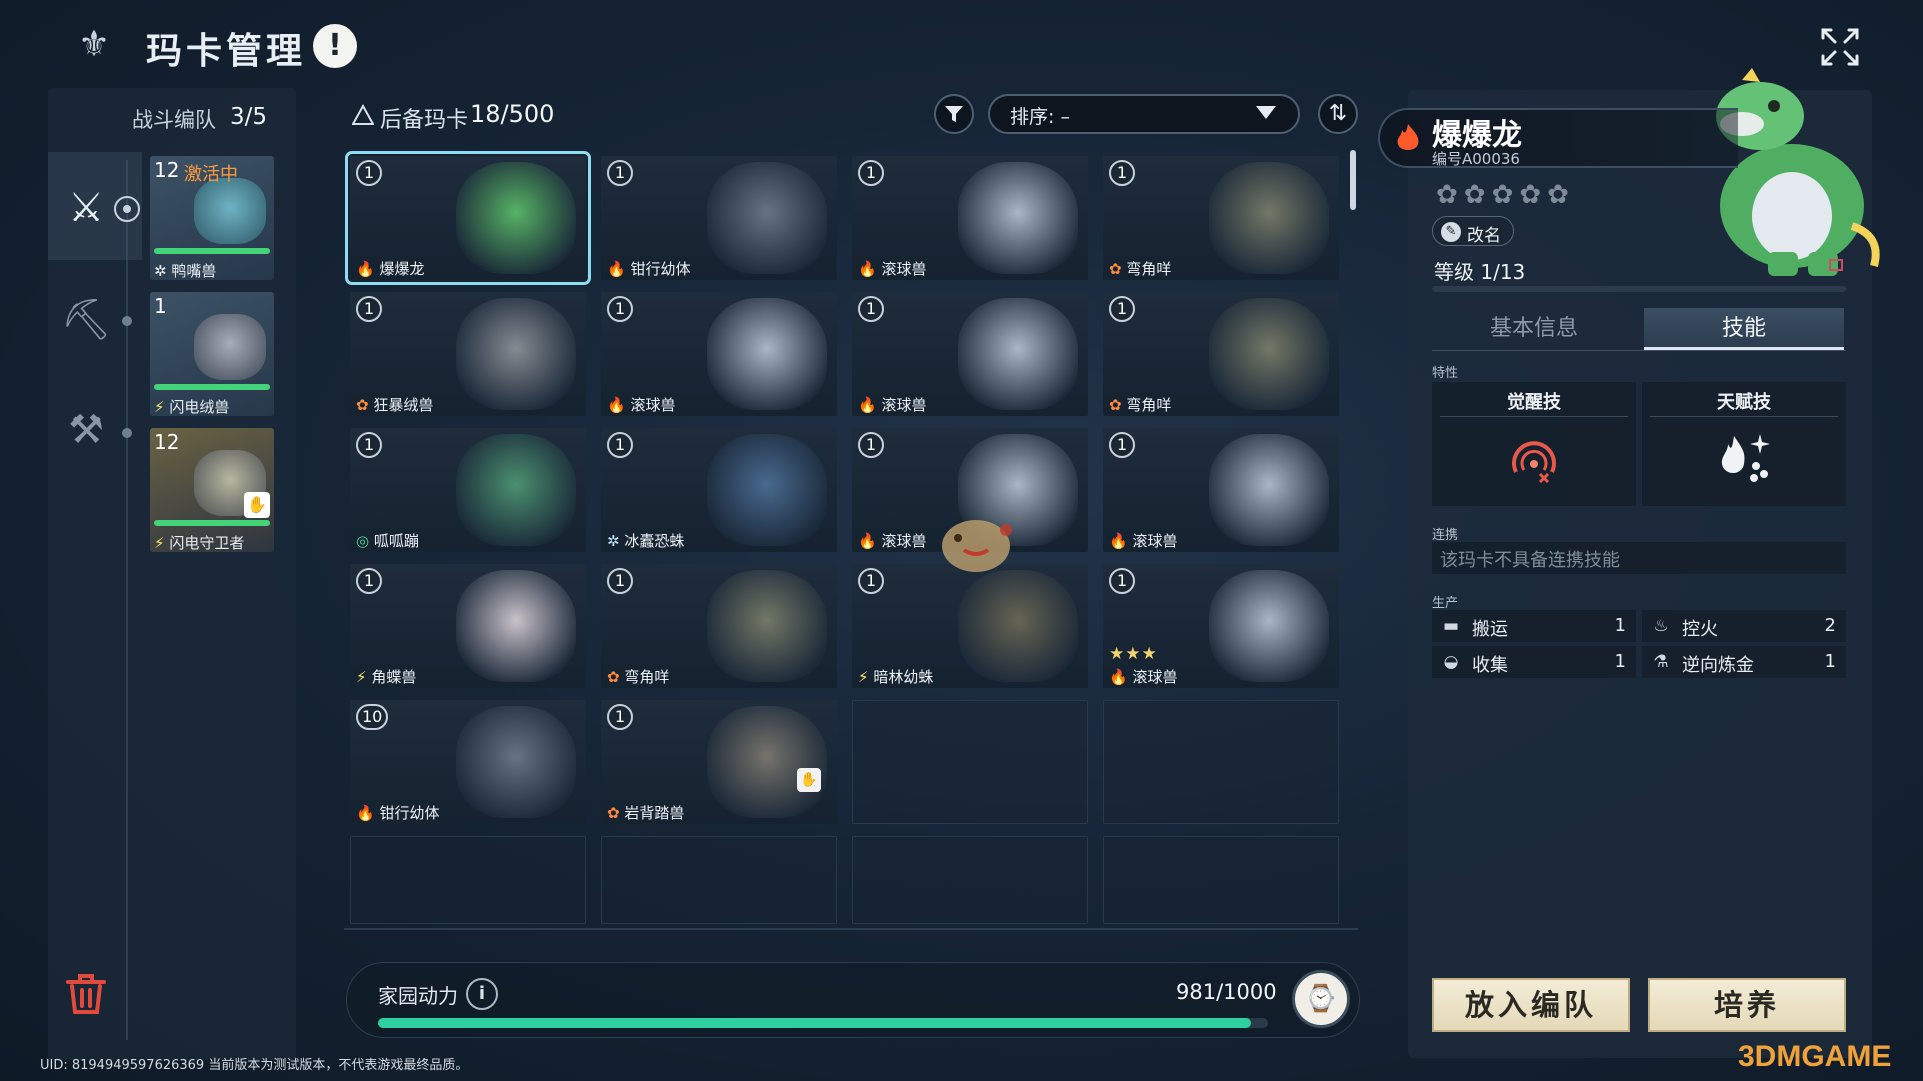 The width and height of the screenshot is (1923, 1081). Describe the element at coordinates (1221, 626) in the screenshot. I see `monster-card: 1 ★★★ 🔥 滚球兽` at that location.